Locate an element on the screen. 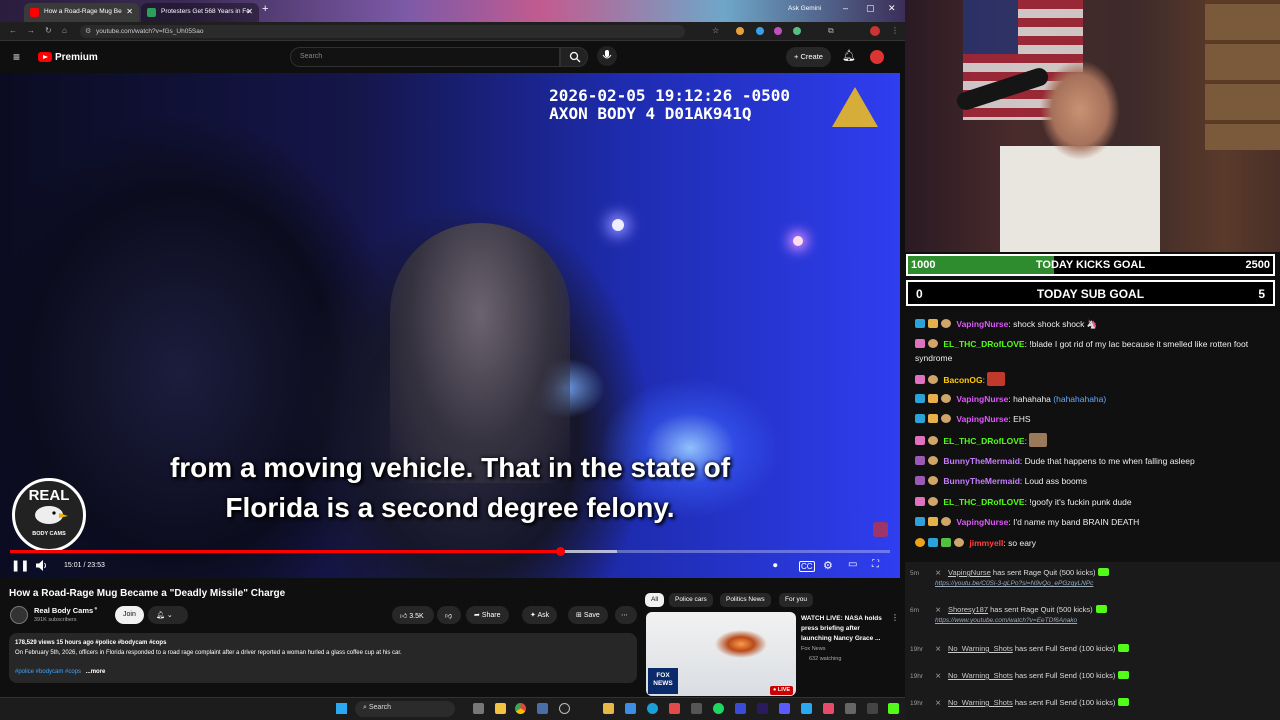 The height and width of the screenshot is (720, 1280). chip-for-you: For you is located at coordinates (796, 600).